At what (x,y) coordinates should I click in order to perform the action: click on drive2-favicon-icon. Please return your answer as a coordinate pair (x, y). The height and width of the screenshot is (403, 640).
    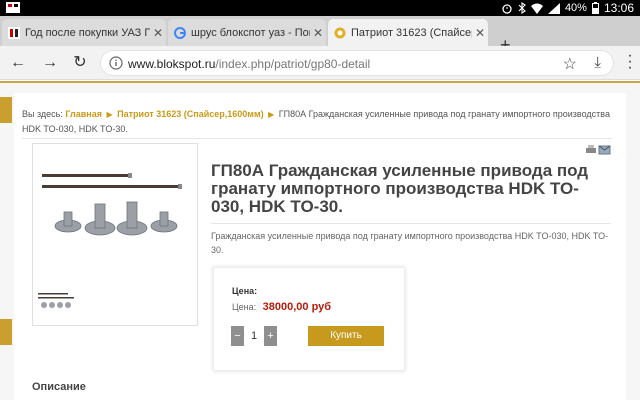
    Looking at the image, I should click on (14, 32).